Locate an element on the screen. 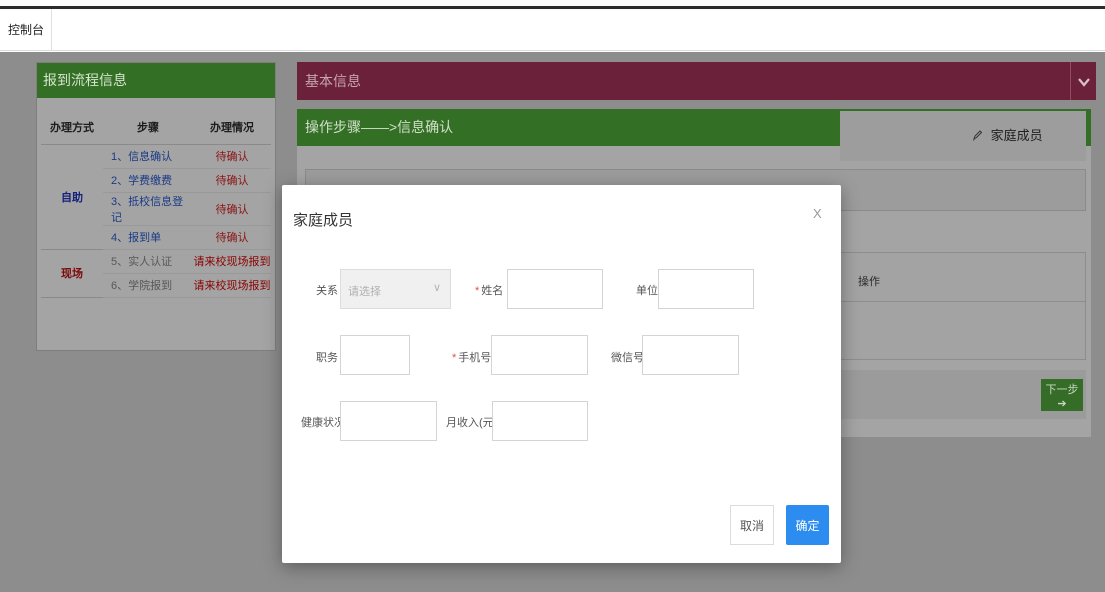 The image size is (1105, 592). table-row: 自助 1、信息确认 待确认 is located at coordinates (156, 197).